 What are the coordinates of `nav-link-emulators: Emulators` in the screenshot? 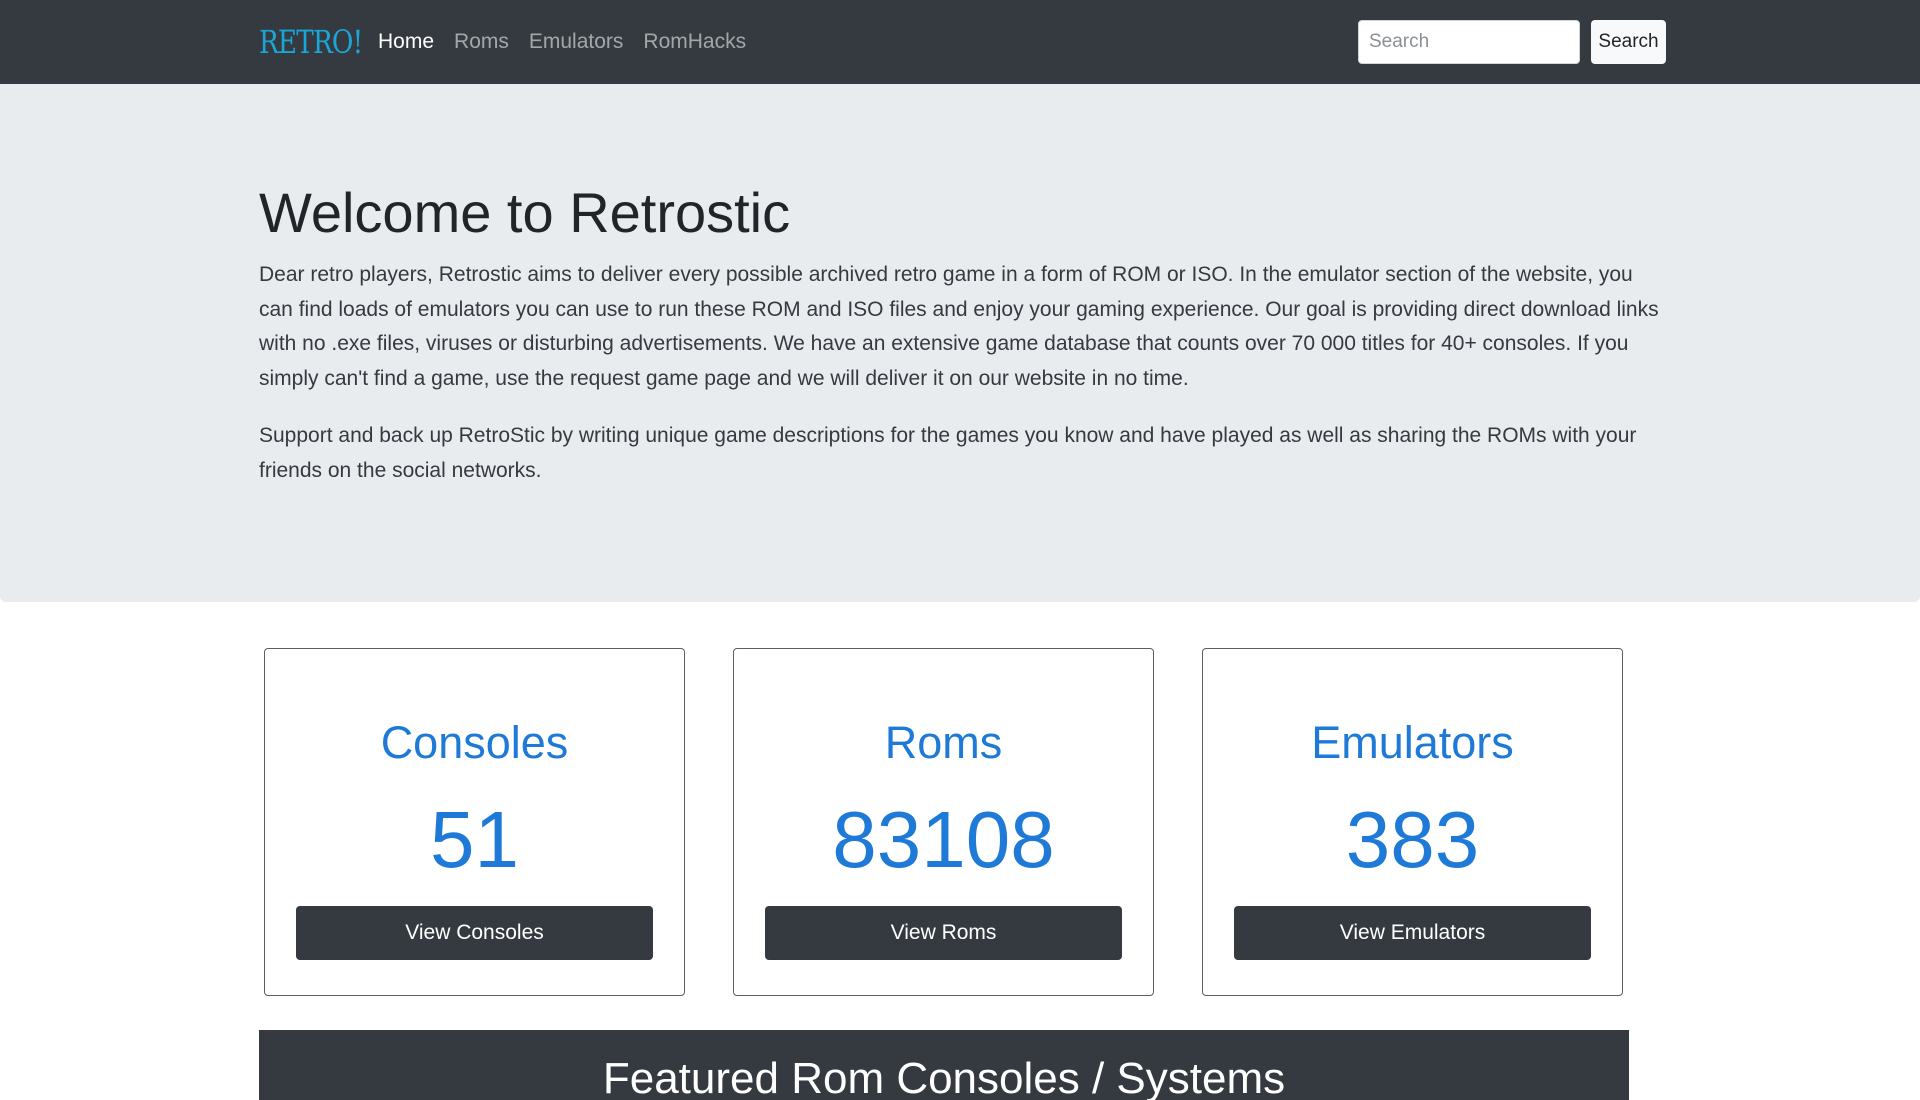 It's located at (576, 42).